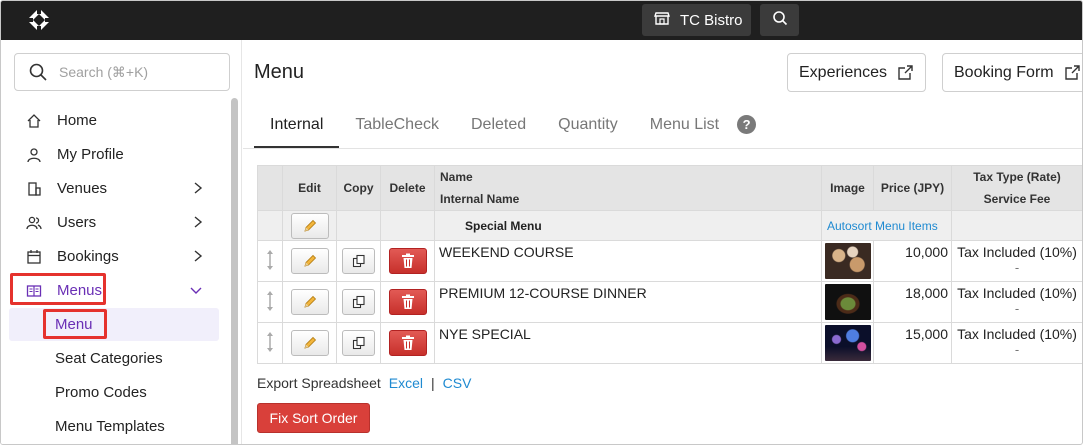  I want to click on tab-tablecheck: TableCheck, so click(397, 127).